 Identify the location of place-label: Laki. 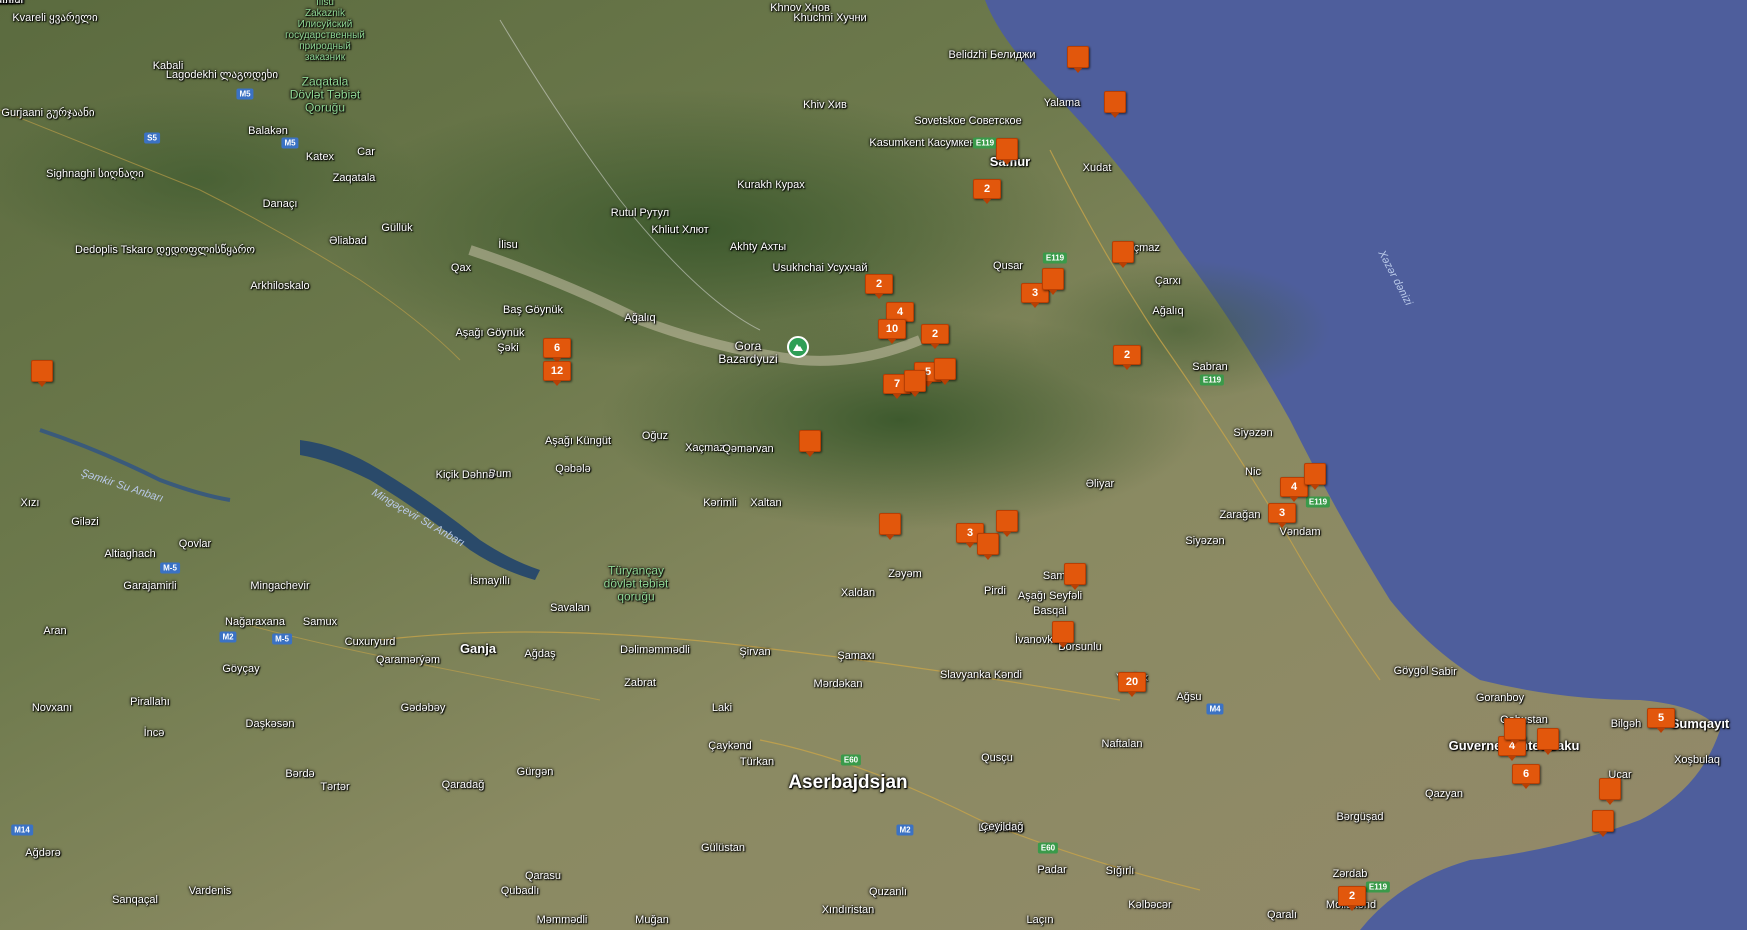
(722, 708).